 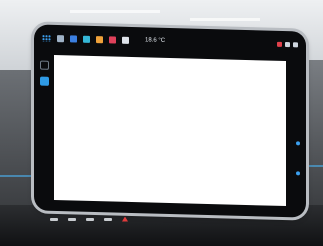 What do you see at coordinates (44, 65) in the screenshot?
I see `back-icon` at bounding box center [44, 65].